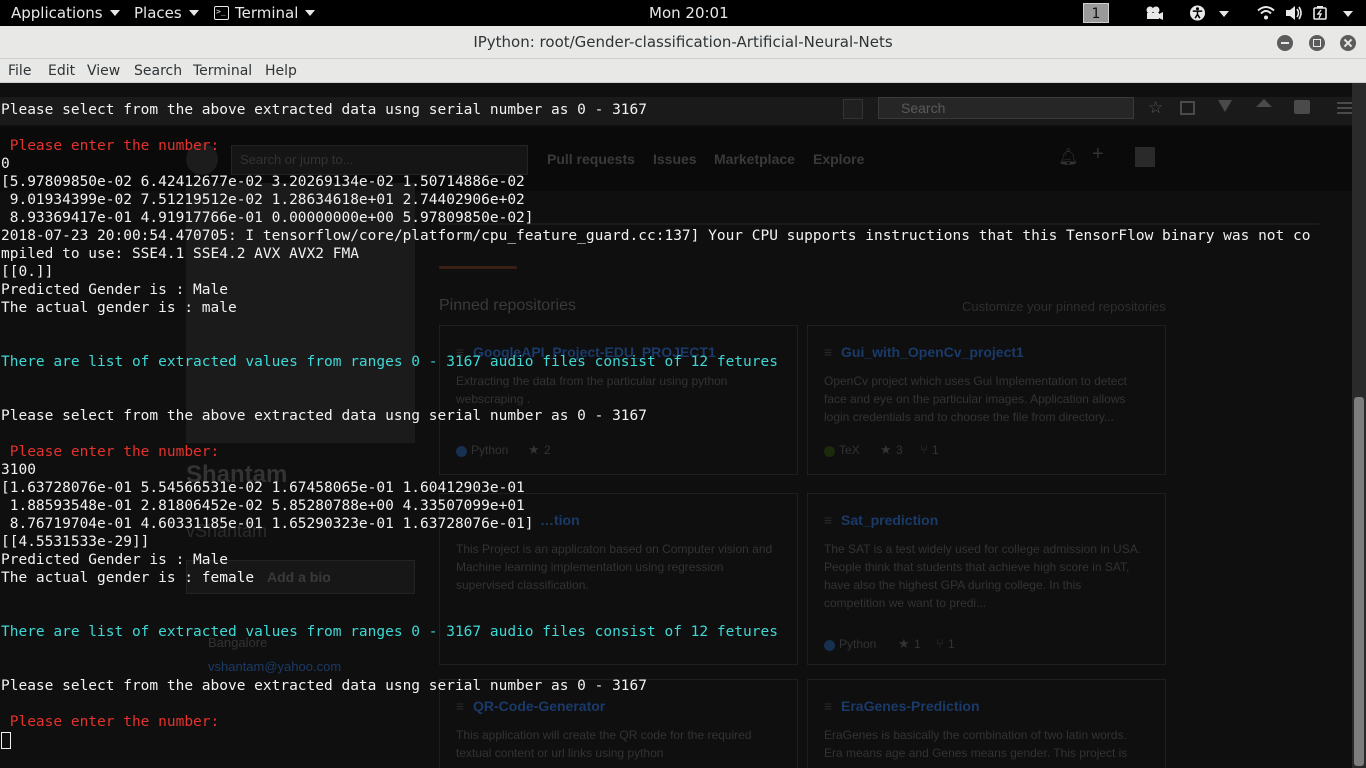  What do you see at coordinates (1317, 43) in the screenshot?
I see `maximize-button` at bounding box center [1317, 43].